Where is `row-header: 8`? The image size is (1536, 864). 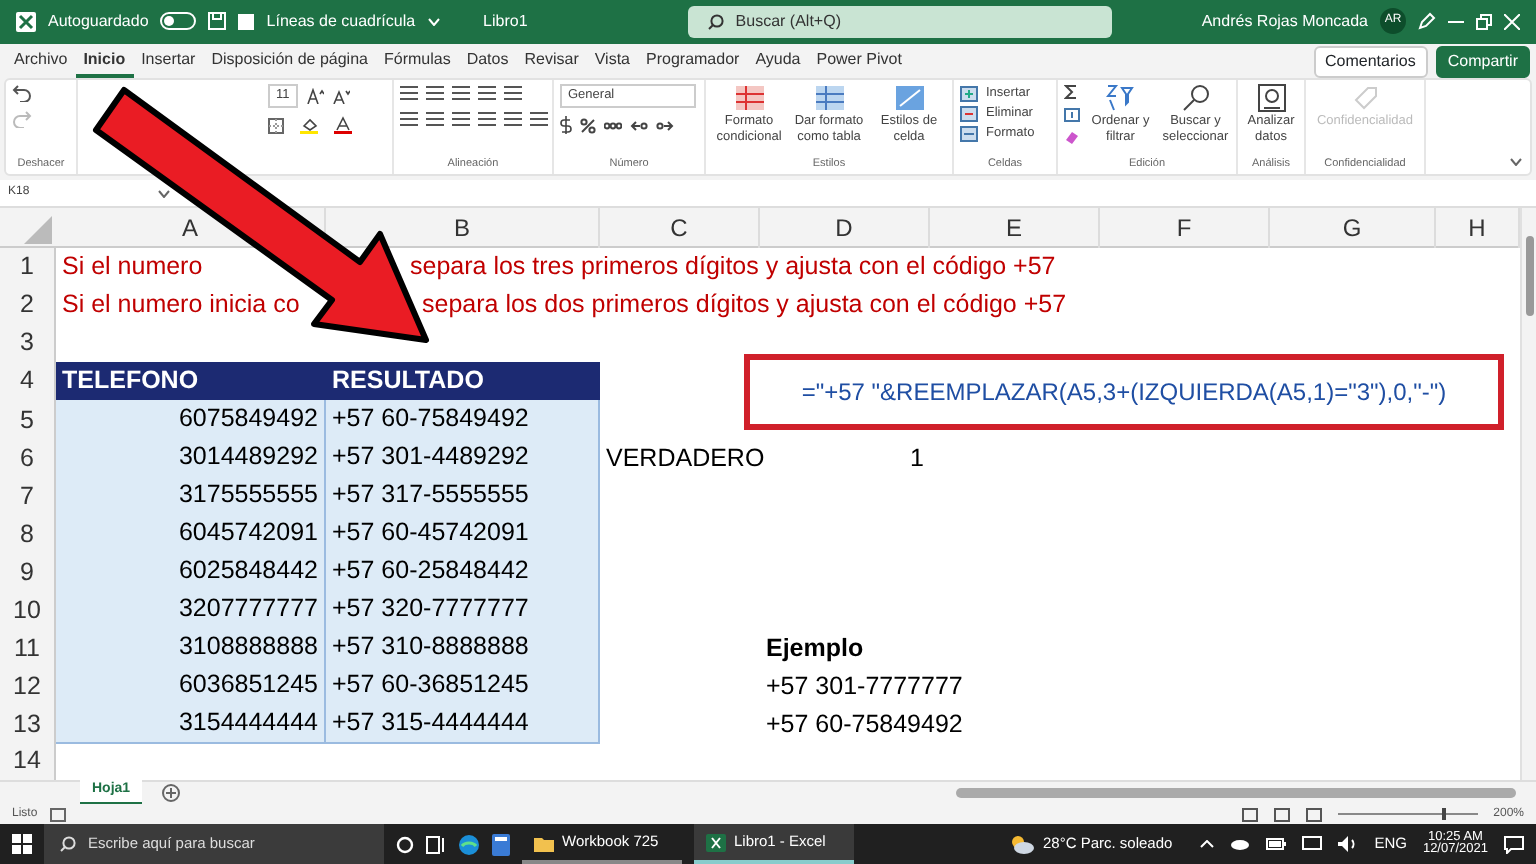
row-header: 8 is located at coordinates (28, 534).